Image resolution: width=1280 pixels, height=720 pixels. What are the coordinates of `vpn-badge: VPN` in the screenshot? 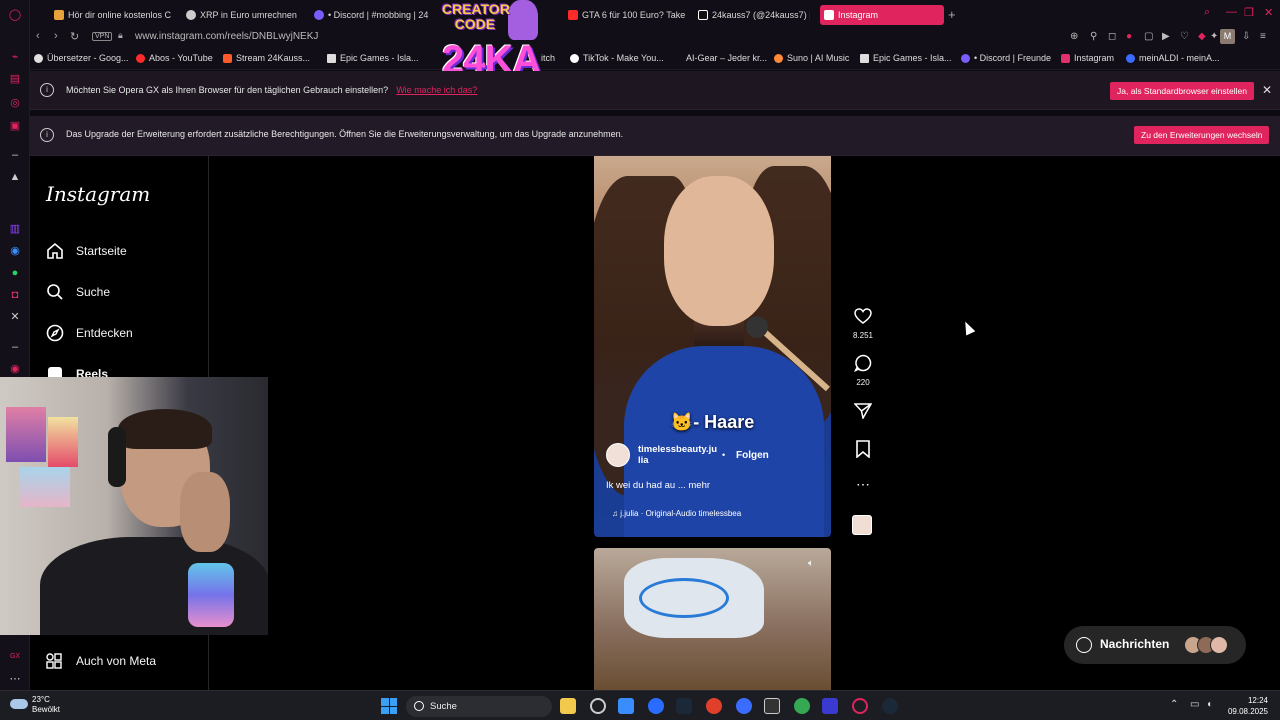 It's located at (102, 36).